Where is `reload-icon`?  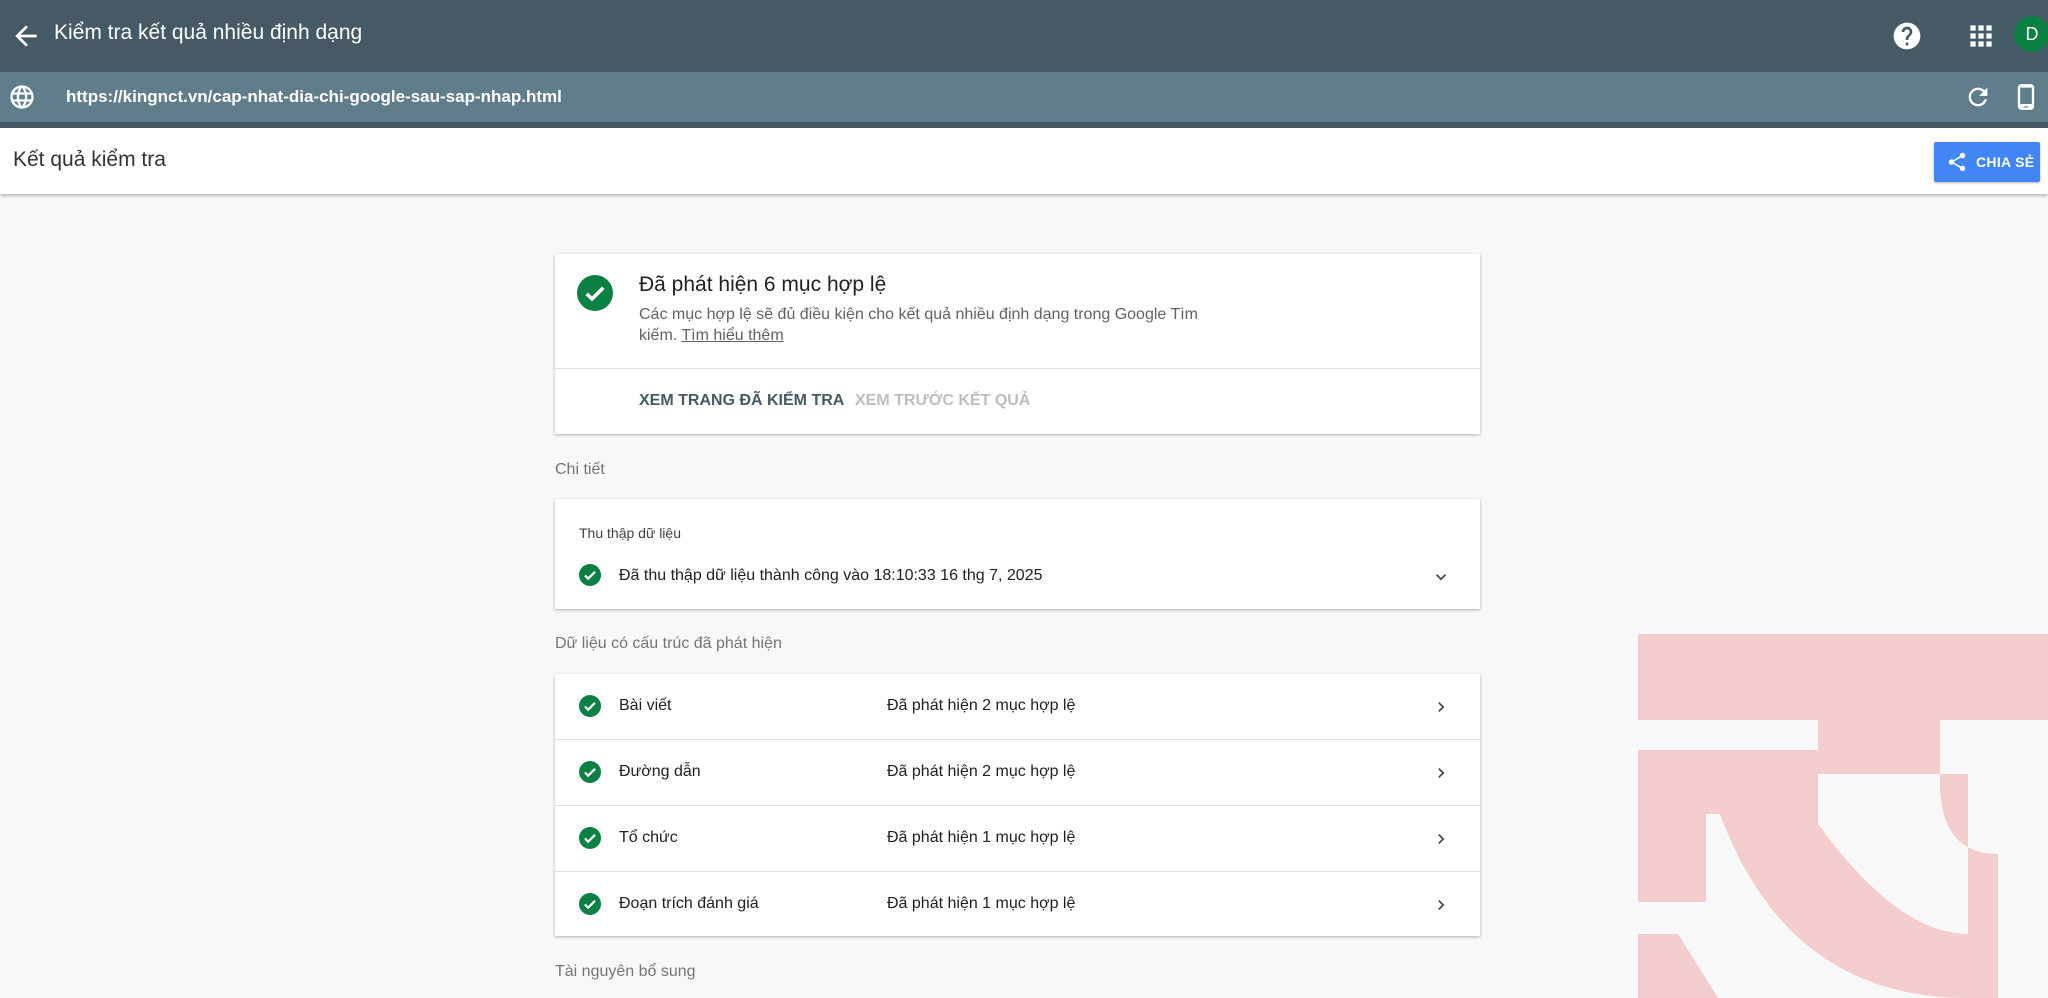 reload-icon is located at coordinates (1978, 97).